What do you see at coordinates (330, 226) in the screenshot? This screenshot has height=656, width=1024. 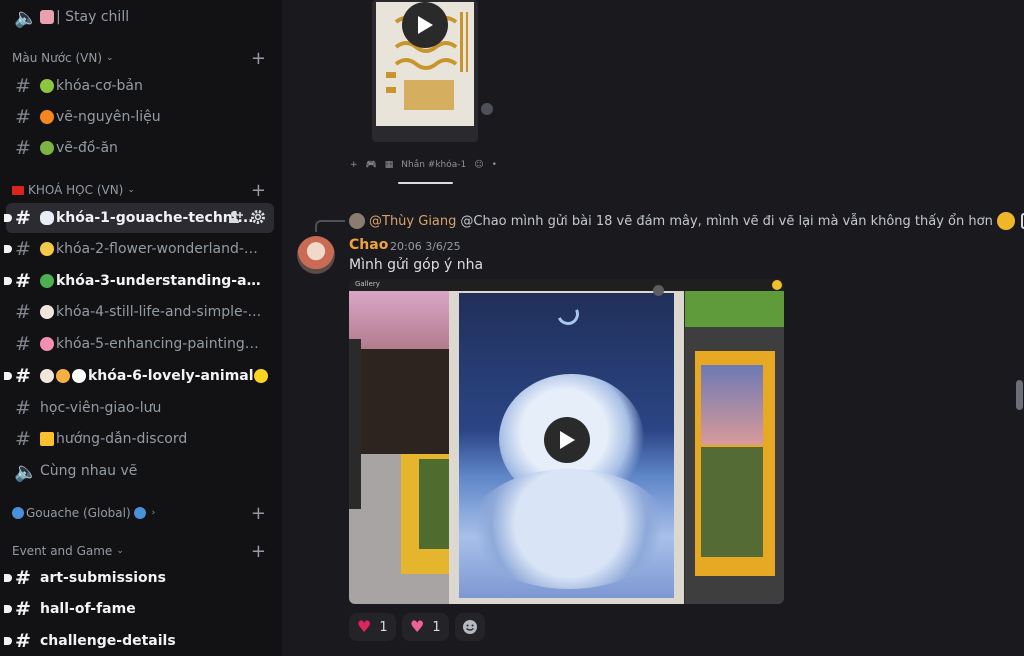 I see `reply-connector` at bounding box center [330, 226].